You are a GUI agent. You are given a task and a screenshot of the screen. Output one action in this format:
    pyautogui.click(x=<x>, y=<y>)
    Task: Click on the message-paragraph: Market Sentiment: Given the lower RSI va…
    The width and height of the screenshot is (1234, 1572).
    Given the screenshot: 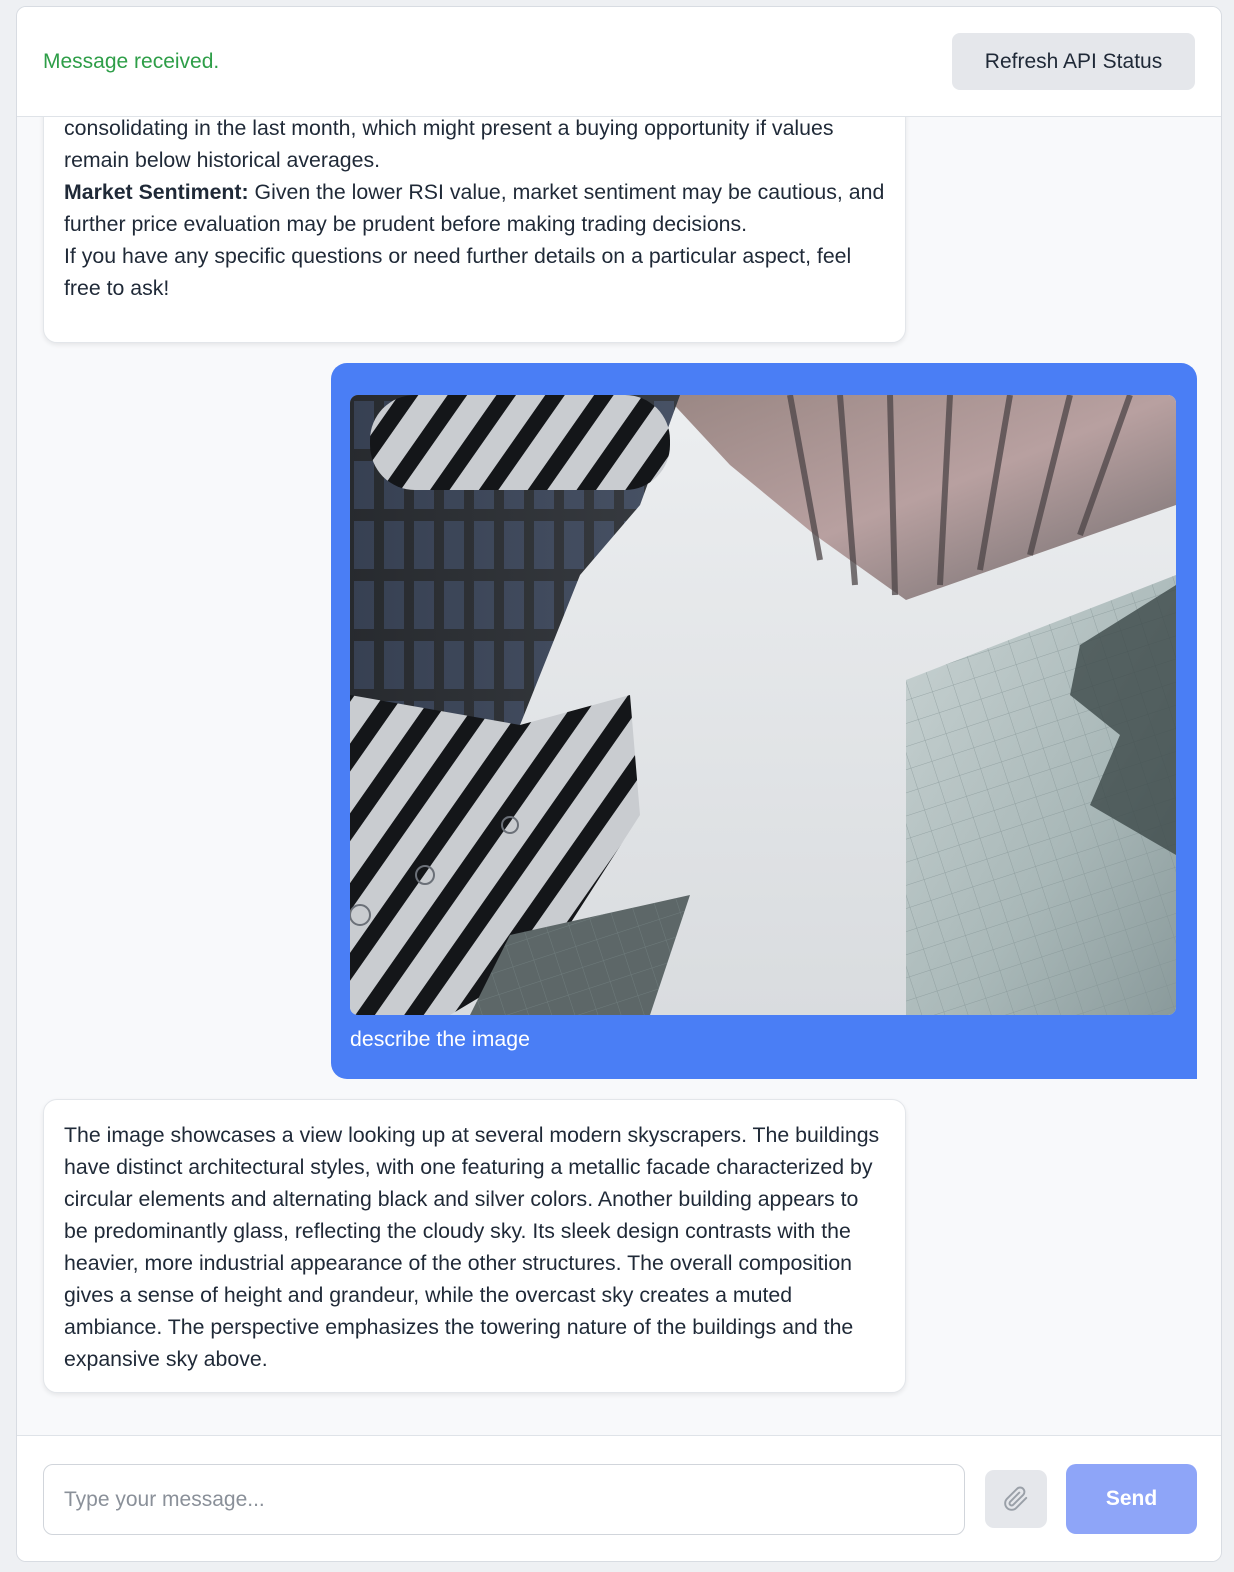 What is the action you would take?
    pyautogui.click(x=474, y=208)
    